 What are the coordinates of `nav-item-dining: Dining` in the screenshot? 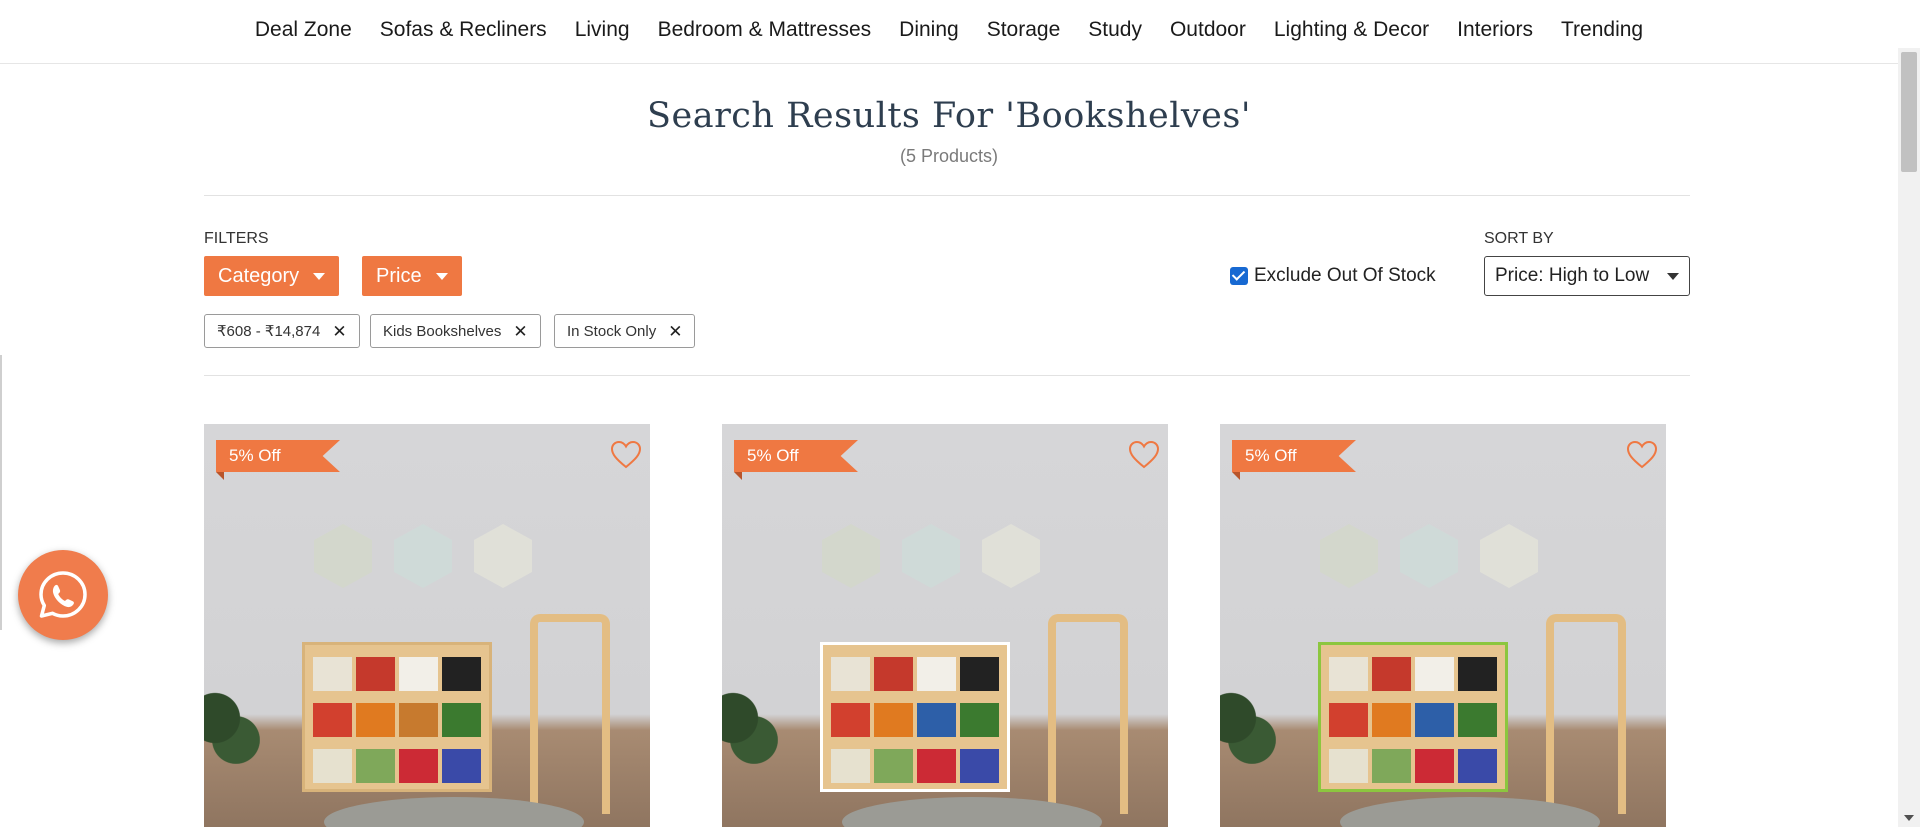 It's located at (929, 30).